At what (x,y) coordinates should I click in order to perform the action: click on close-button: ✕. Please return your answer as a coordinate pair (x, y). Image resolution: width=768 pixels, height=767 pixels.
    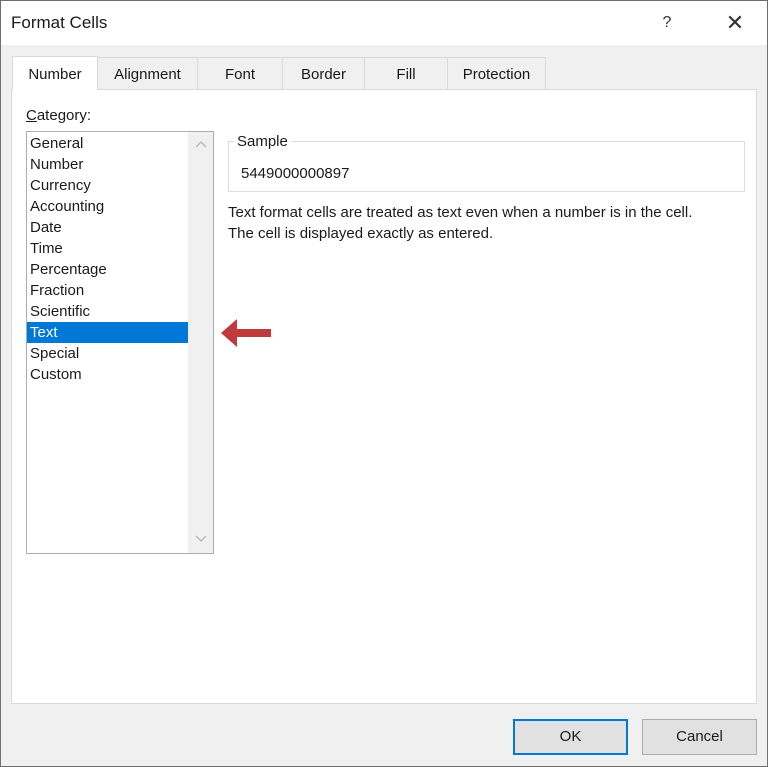
    Looking at the image, I should click on (735, 23).